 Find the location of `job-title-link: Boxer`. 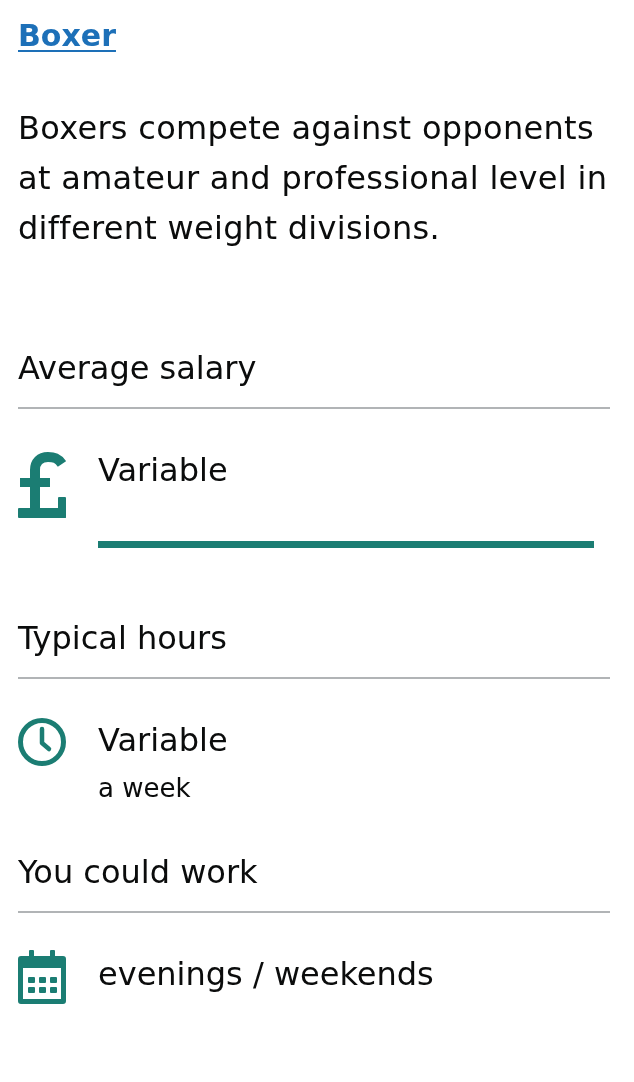

job-title-link: Boxer is located at coordinates (67, 36).